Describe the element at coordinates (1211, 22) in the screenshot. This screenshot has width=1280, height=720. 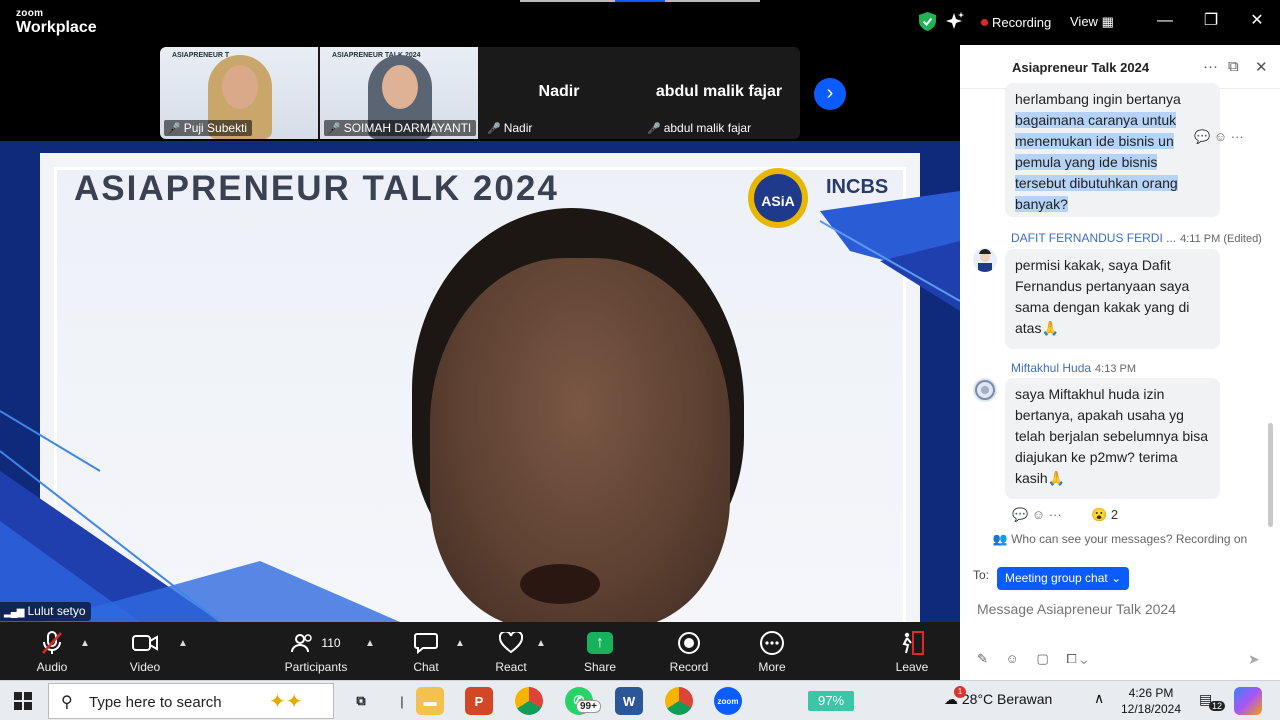
I see `restore-icon: ❐` at that location.